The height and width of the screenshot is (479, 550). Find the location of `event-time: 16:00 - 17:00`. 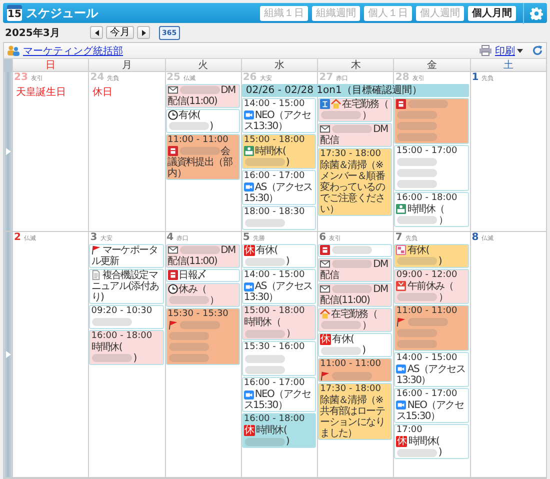

event-time: 16:00 - 17:00 is located at coordinates (427, 394).